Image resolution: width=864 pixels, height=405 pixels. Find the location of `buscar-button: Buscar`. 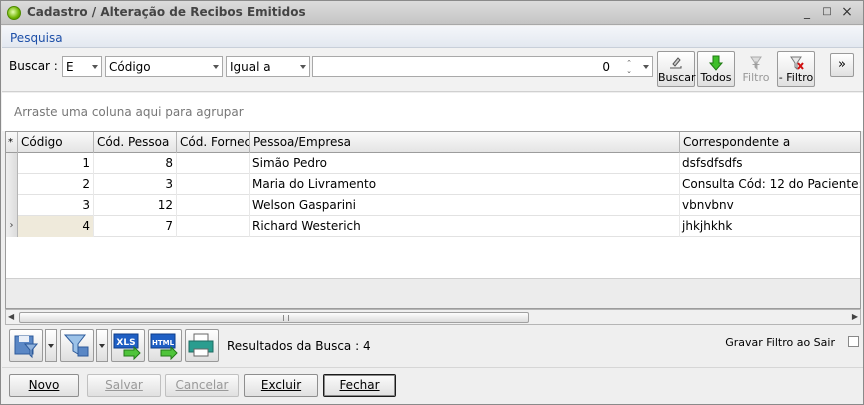

buscar-button: Buscar is located at coordinates (676, 69).